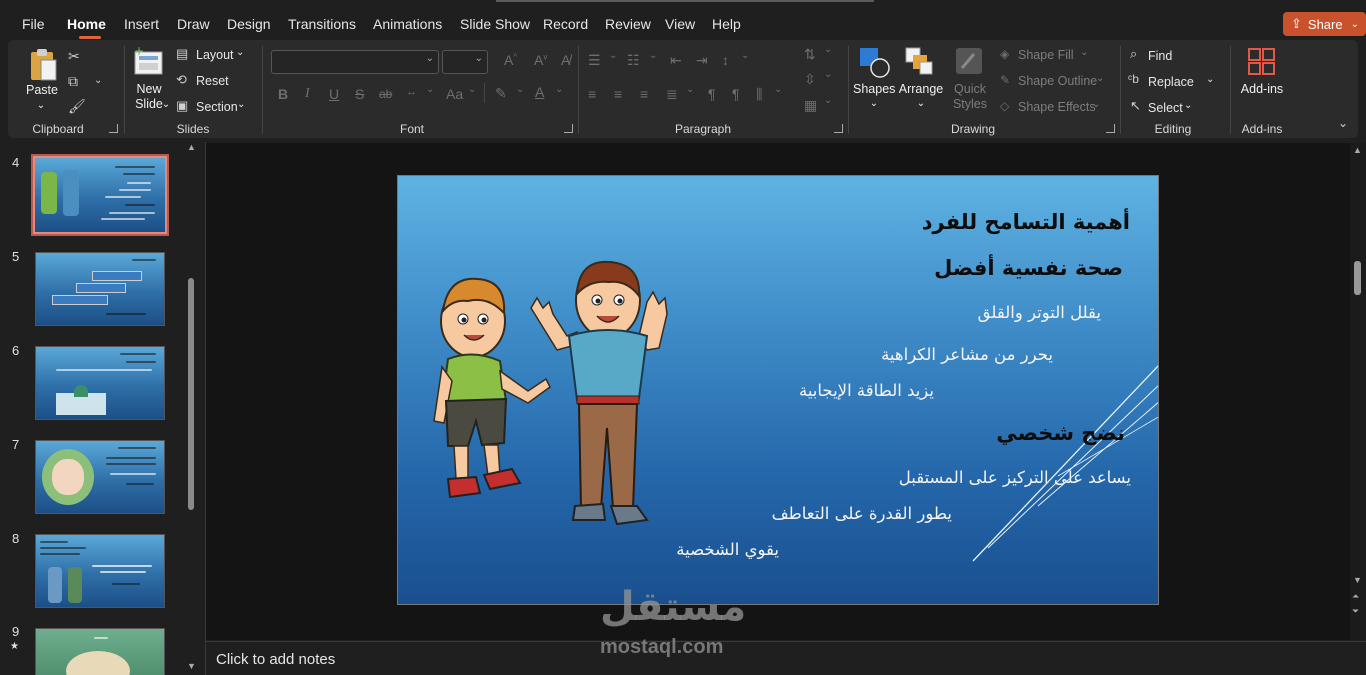 This screenshot has height=675, width=1366. I want to click on tab-slide-show: Slide Show, so click(495, 24).